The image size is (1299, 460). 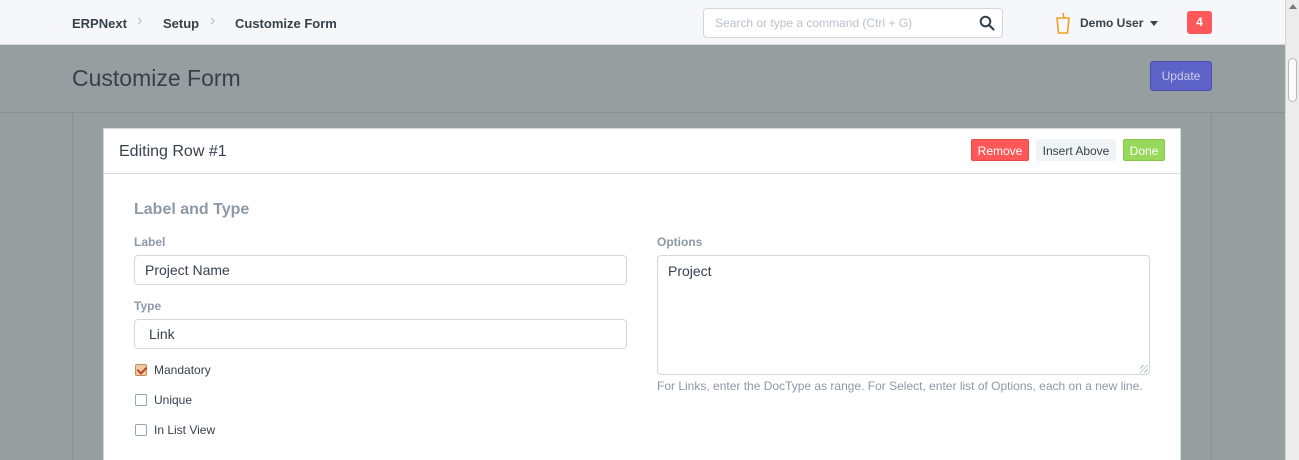 I want to click on scrollbar-thumb, so click(x=1292, y=80).